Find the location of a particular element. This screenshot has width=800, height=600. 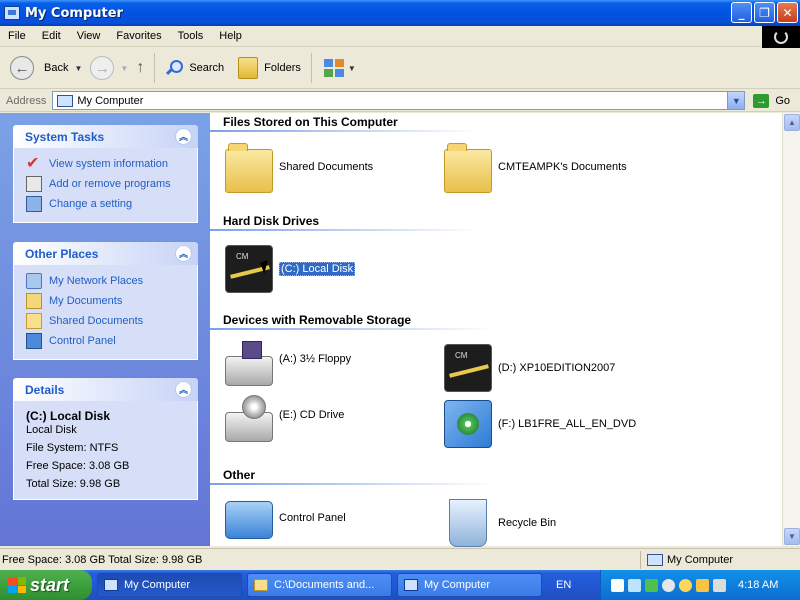

item-cd-drive-e: (E:) CD Drive is located at coordinates (285, 418).